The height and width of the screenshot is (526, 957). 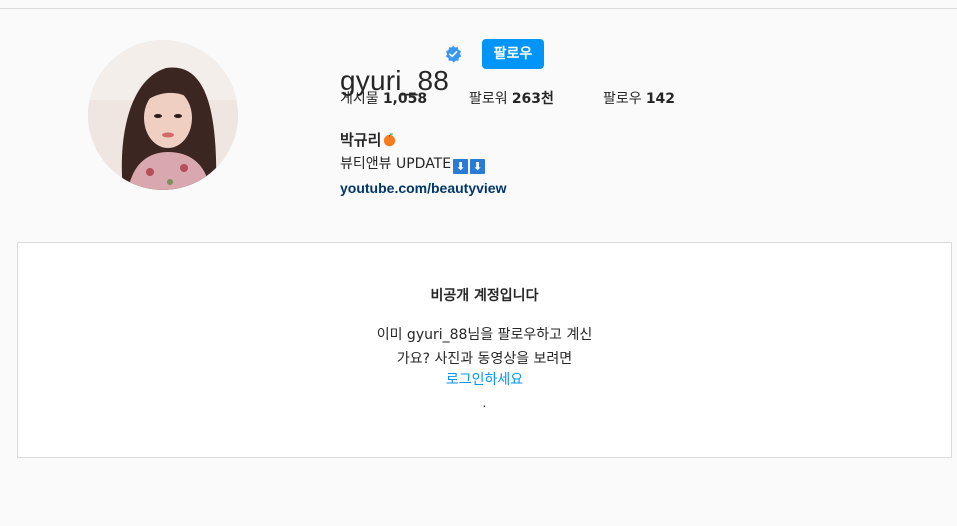 What do you see at coordinates (484, 359) in the screenshot?
I see `private-message-line2: 가요? 사진과 동영상을 보려면` at bounding box center [484, 359].